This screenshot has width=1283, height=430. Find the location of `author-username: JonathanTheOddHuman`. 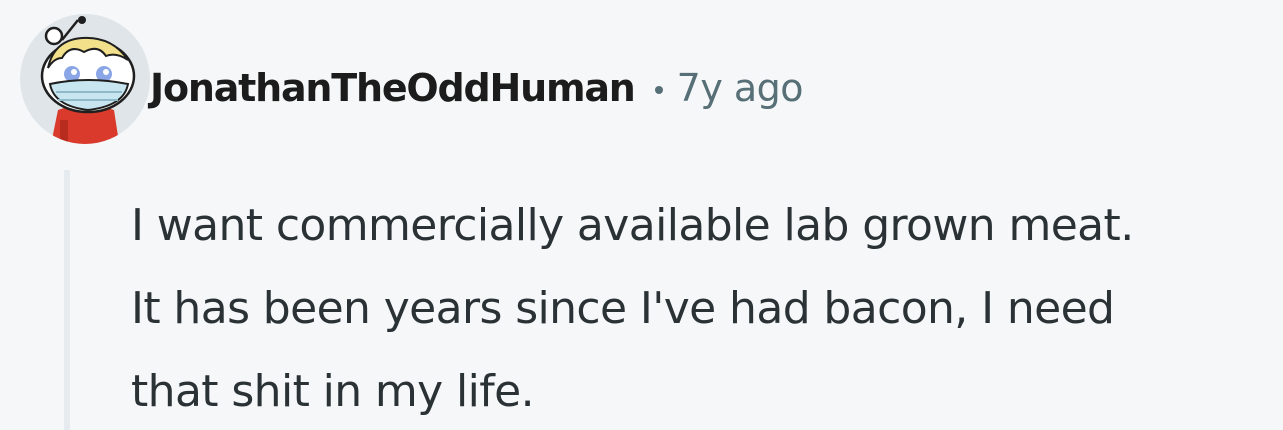

author-username: JonathanTheOddHuman is located at coordinates (393, 88).